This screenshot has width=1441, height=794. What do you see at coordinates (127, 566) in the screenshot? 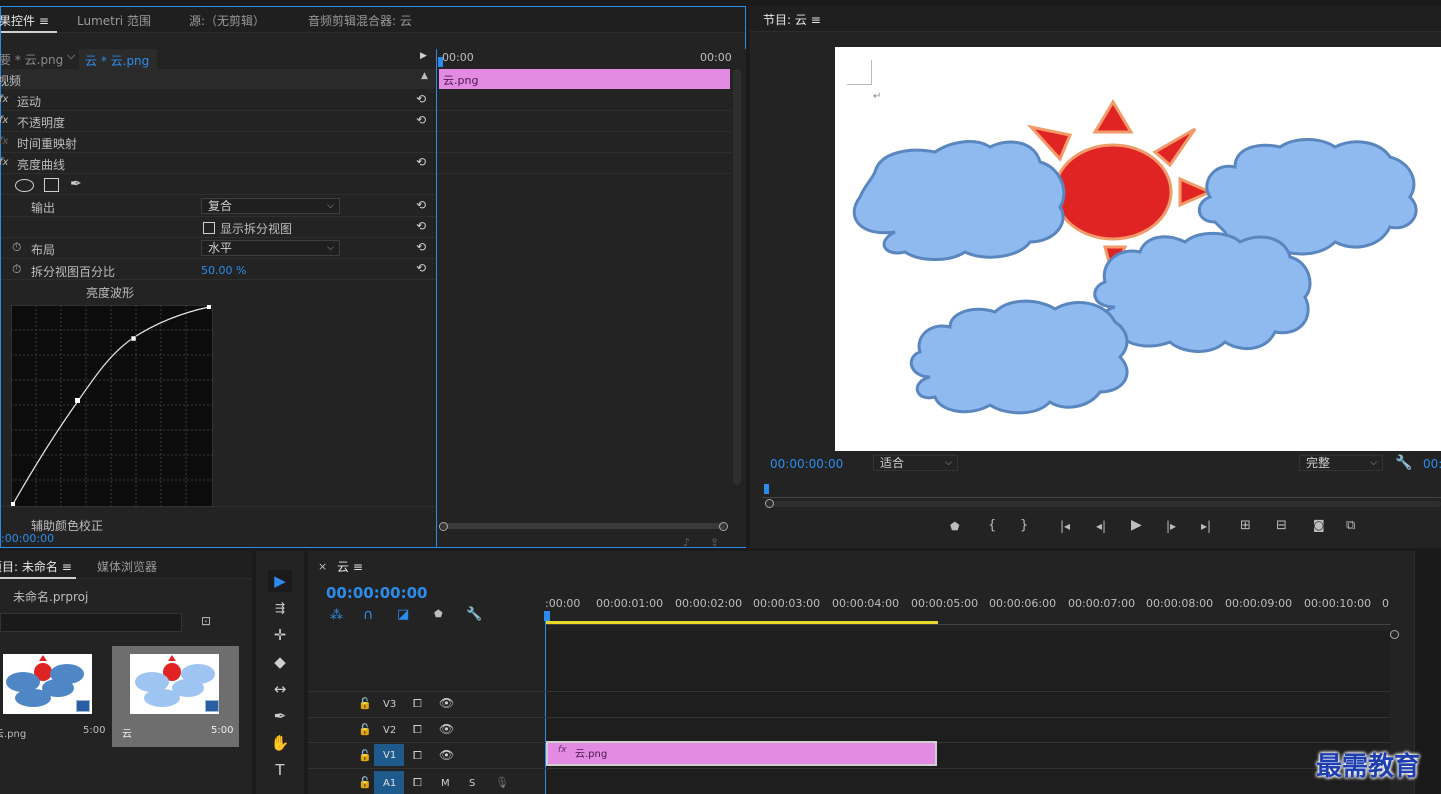
I see `tab-media-browser: 媒体浏览器` at bounding box center [127, 566].